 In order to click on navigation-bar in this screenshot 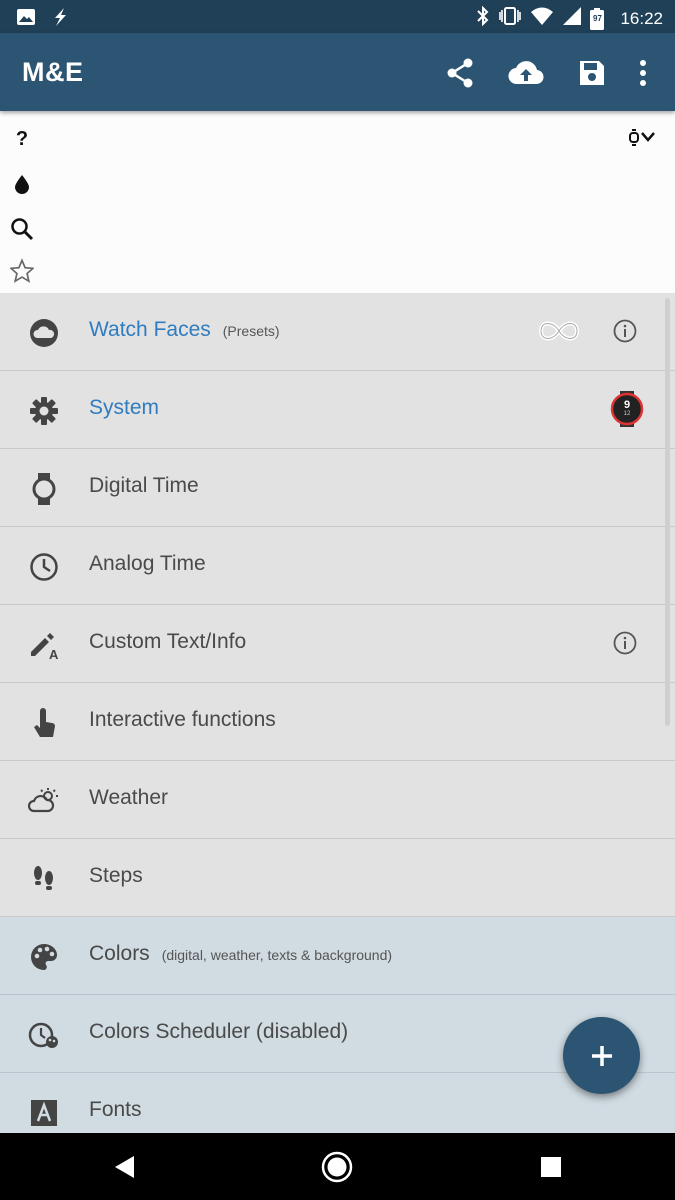, I will do `click(337, 1166)`.